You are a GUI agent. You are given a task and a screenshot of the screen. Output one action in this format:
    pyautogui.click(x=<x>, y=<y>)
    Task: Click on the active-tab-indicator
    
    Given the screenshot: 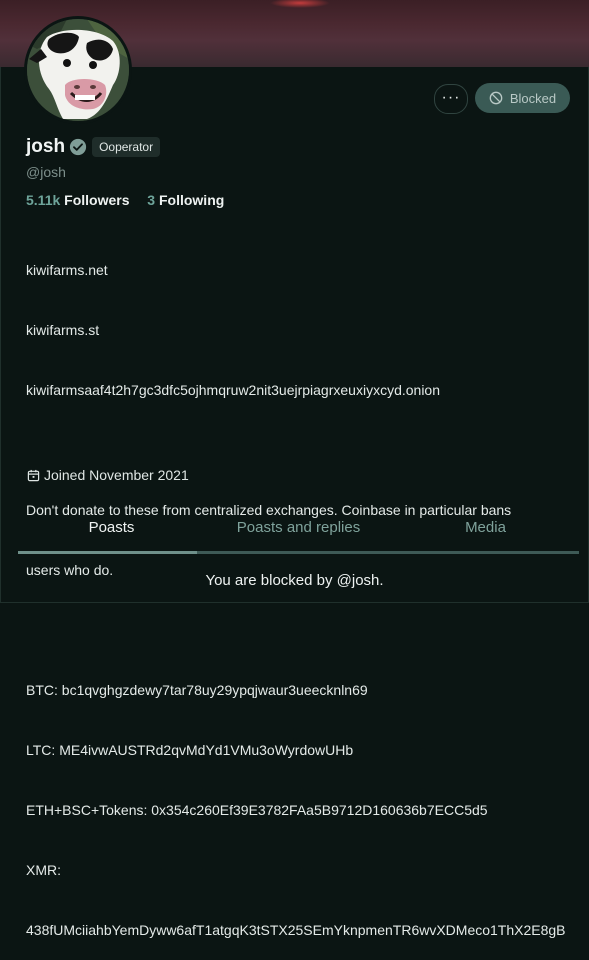 What is the action you would take?
    pyautogui.click(x=107, y=552)
    